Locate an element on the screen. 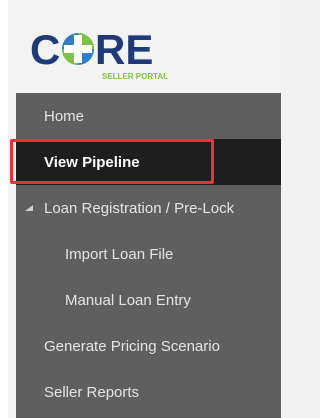 Image resolution: width=320 pixels, height=418 pixels. sidebar-item-label: Loan Registration / Pre-Lock is located at coordinates (139, 208).